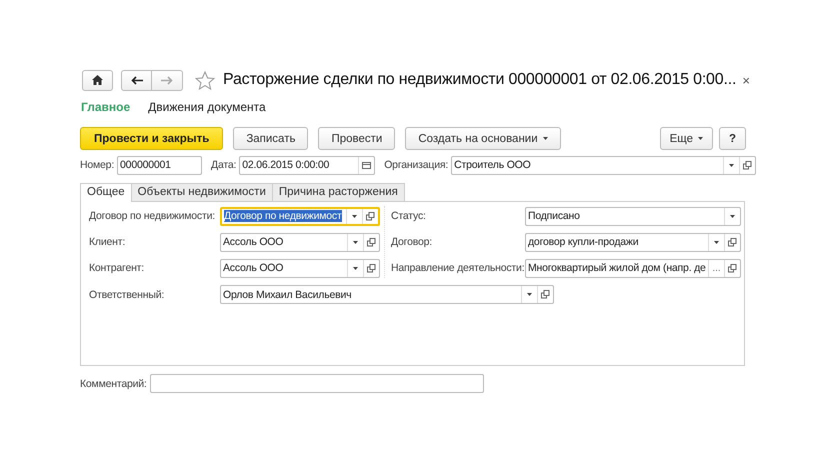  What do you see at coordinates (127, 294) in the screenshot?
I see `field-label: Ответственный:` at bounding box center [127, 294].